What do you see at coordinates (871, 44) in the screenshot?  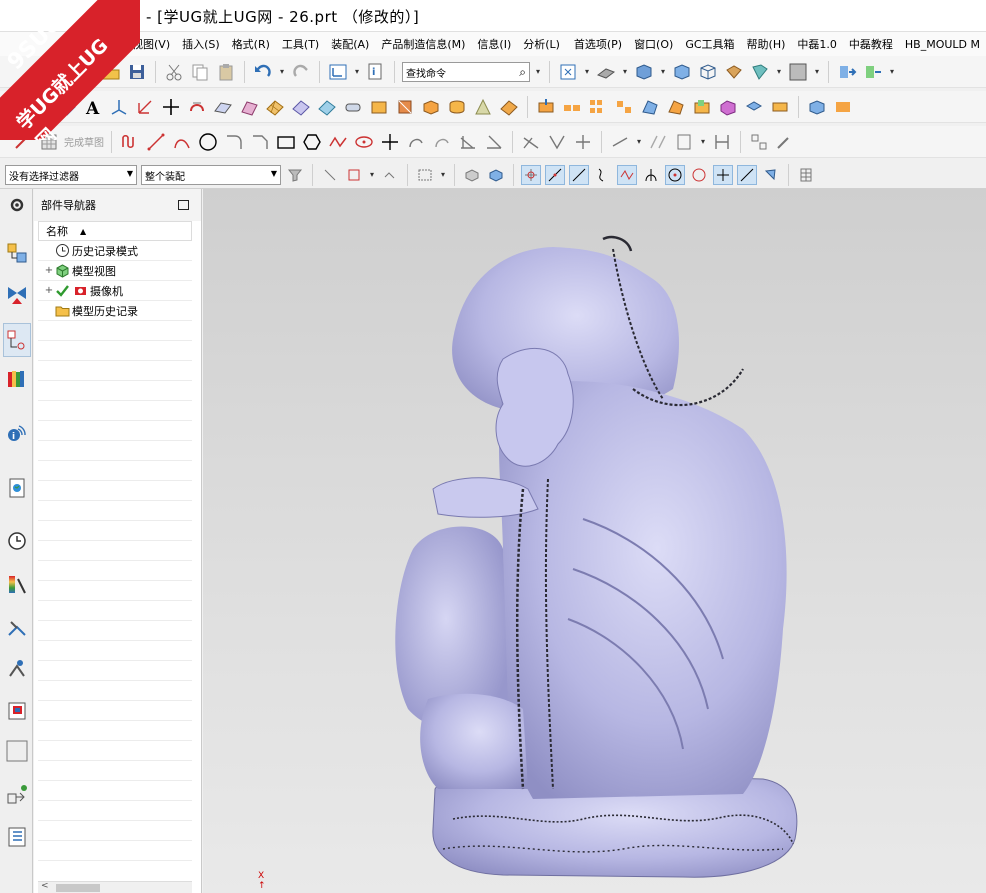 I see `menu-zhonglei-tutorial: 中磊教程` at bounding box center [871, 44].